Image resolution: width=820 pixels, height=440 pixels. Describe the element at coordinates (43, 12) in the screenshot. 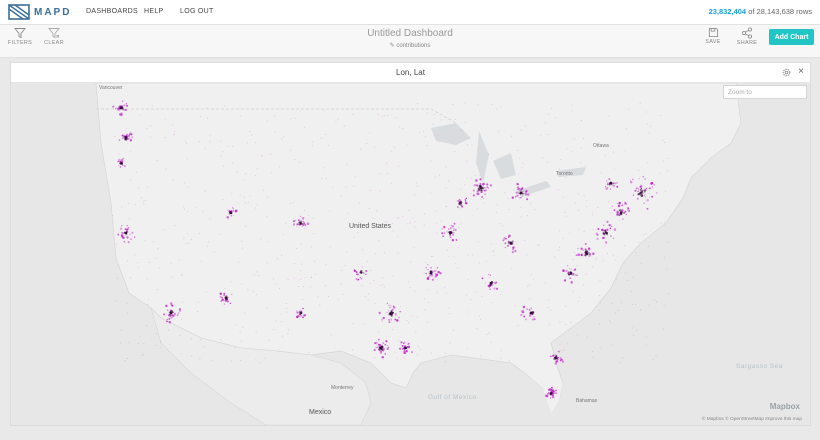

I see `app-logo: MAPD` at that location.